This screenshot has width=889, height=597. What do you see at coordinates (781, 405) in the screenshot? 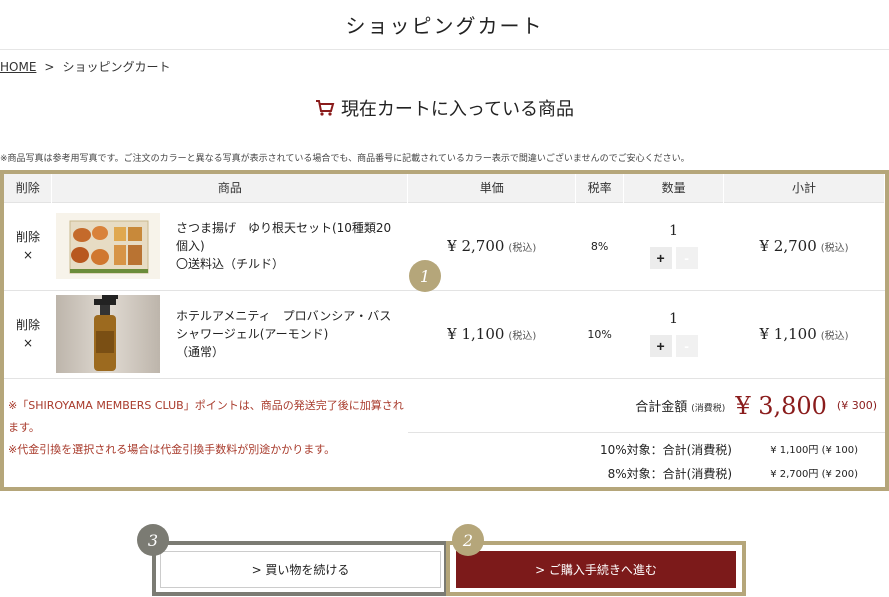
I see `grand-total-amount: ¥ 3,800` at bounding box center [781, 405].